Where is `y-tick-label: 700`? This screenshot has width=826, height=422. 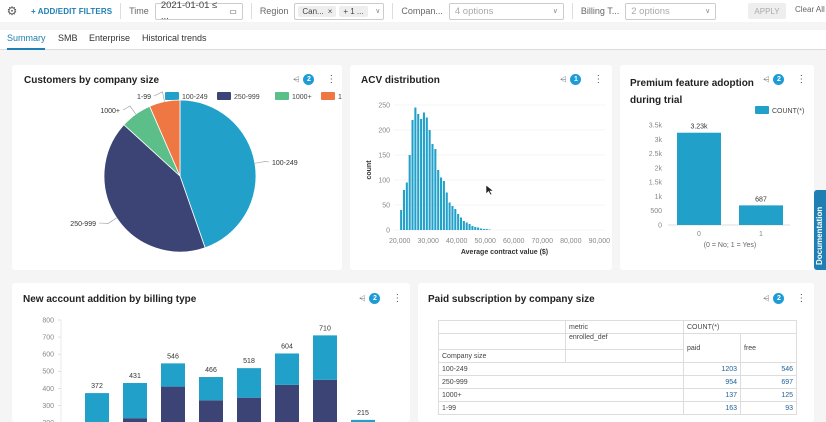 y-tick-label: 700 is located at coordinates (48, 338).